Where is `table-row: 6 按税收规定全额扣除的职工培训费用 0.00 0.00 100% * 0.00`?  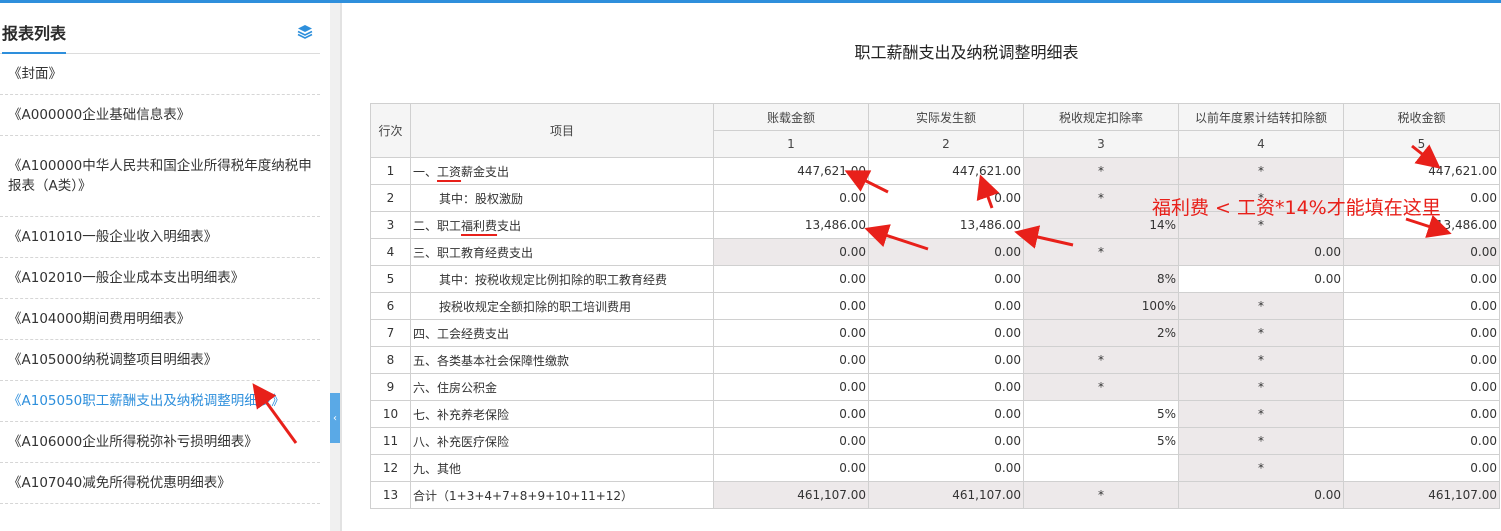
table-row: 6 按税收规定全额扣除的职工培训费用 0.00 0.00 100% * 0.00 is located at coordinates (935, 306).